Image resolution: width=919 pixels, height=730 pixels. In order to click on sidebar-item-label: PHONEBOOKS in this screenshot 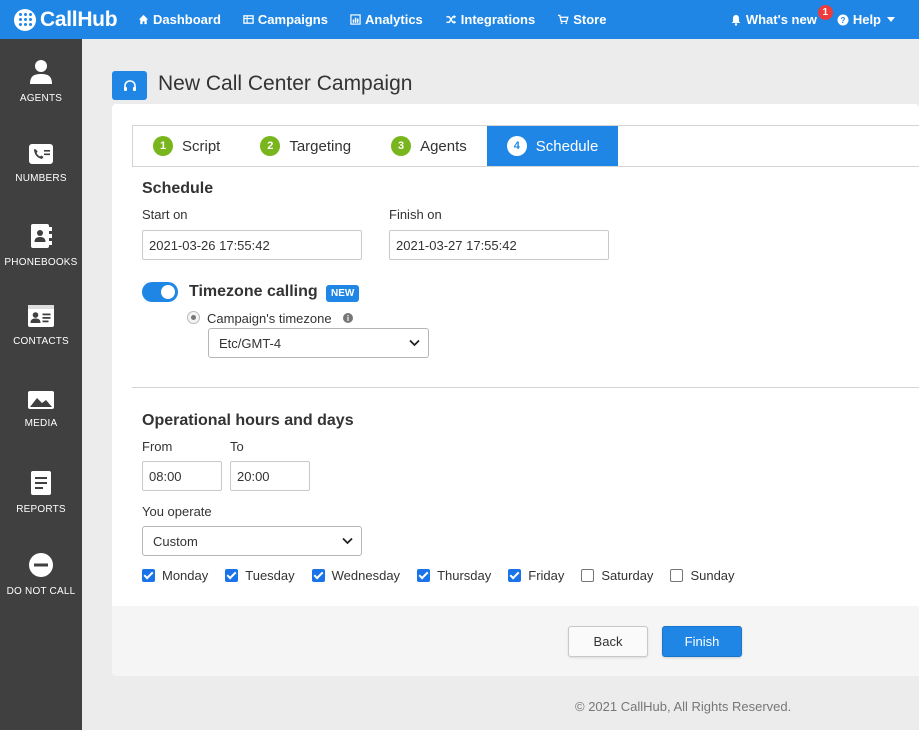, I will do `click(41, 262)`.